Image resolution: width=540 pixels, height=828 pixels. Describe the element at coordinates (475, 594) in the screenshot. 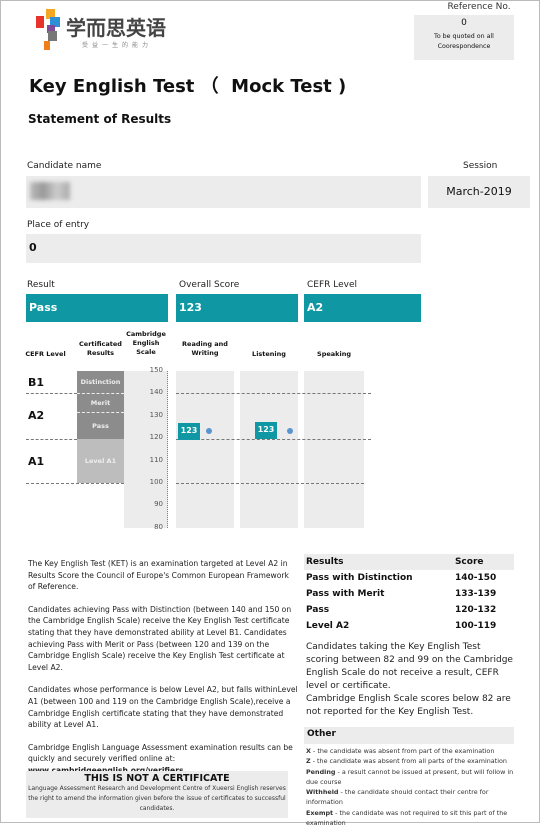

I see `cell: 133-139` at that location.